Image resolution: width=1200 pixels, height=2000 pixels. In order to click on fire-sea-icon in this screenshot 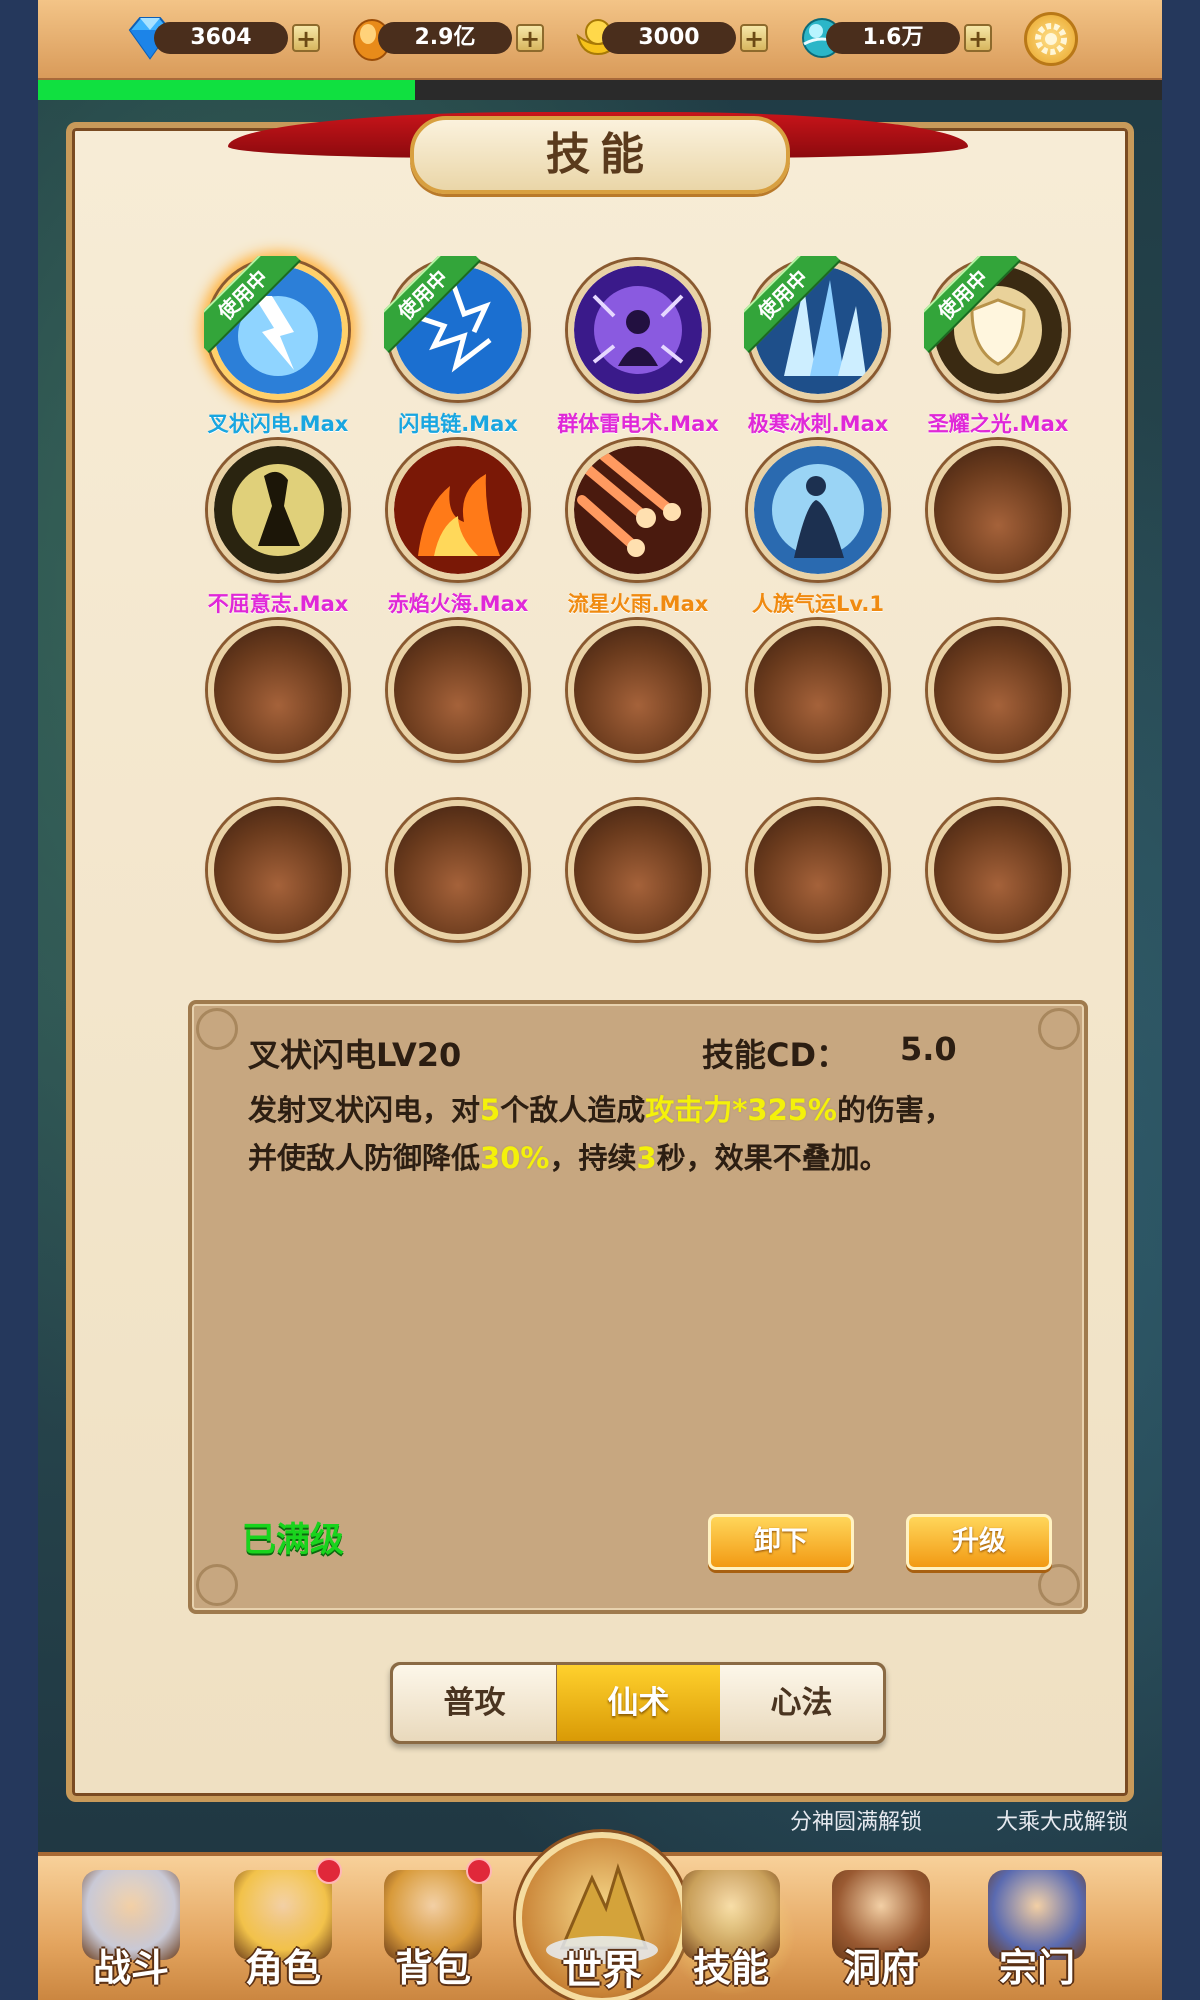, I will do `click(458, 510)`.